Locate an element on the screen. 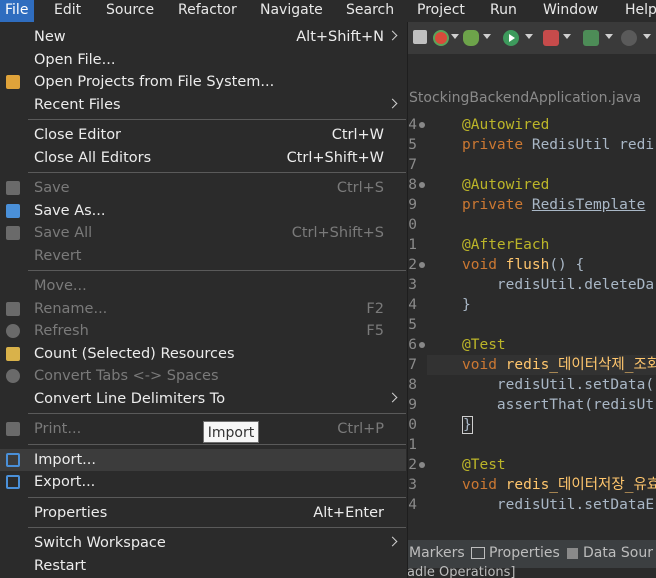 The image size is (656, 578). menu-item-count-selected-resources: Count (Selected) Resources is located at coordinates (203, 354).